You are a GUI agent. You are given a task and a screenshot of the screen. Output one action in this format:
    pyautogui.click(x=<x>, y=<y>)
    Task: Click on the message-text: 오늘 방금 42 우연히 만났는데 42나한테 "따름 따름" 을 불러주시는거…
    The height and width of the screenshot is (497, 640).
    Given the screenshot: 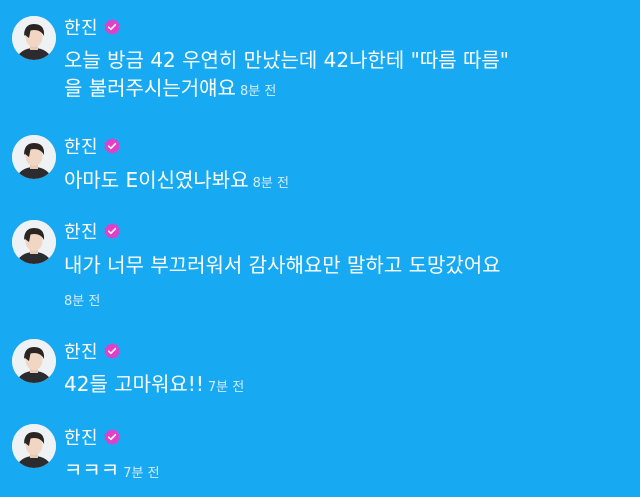 What is the action you would take?
    pyautogui.click(x=286, y=76)
    